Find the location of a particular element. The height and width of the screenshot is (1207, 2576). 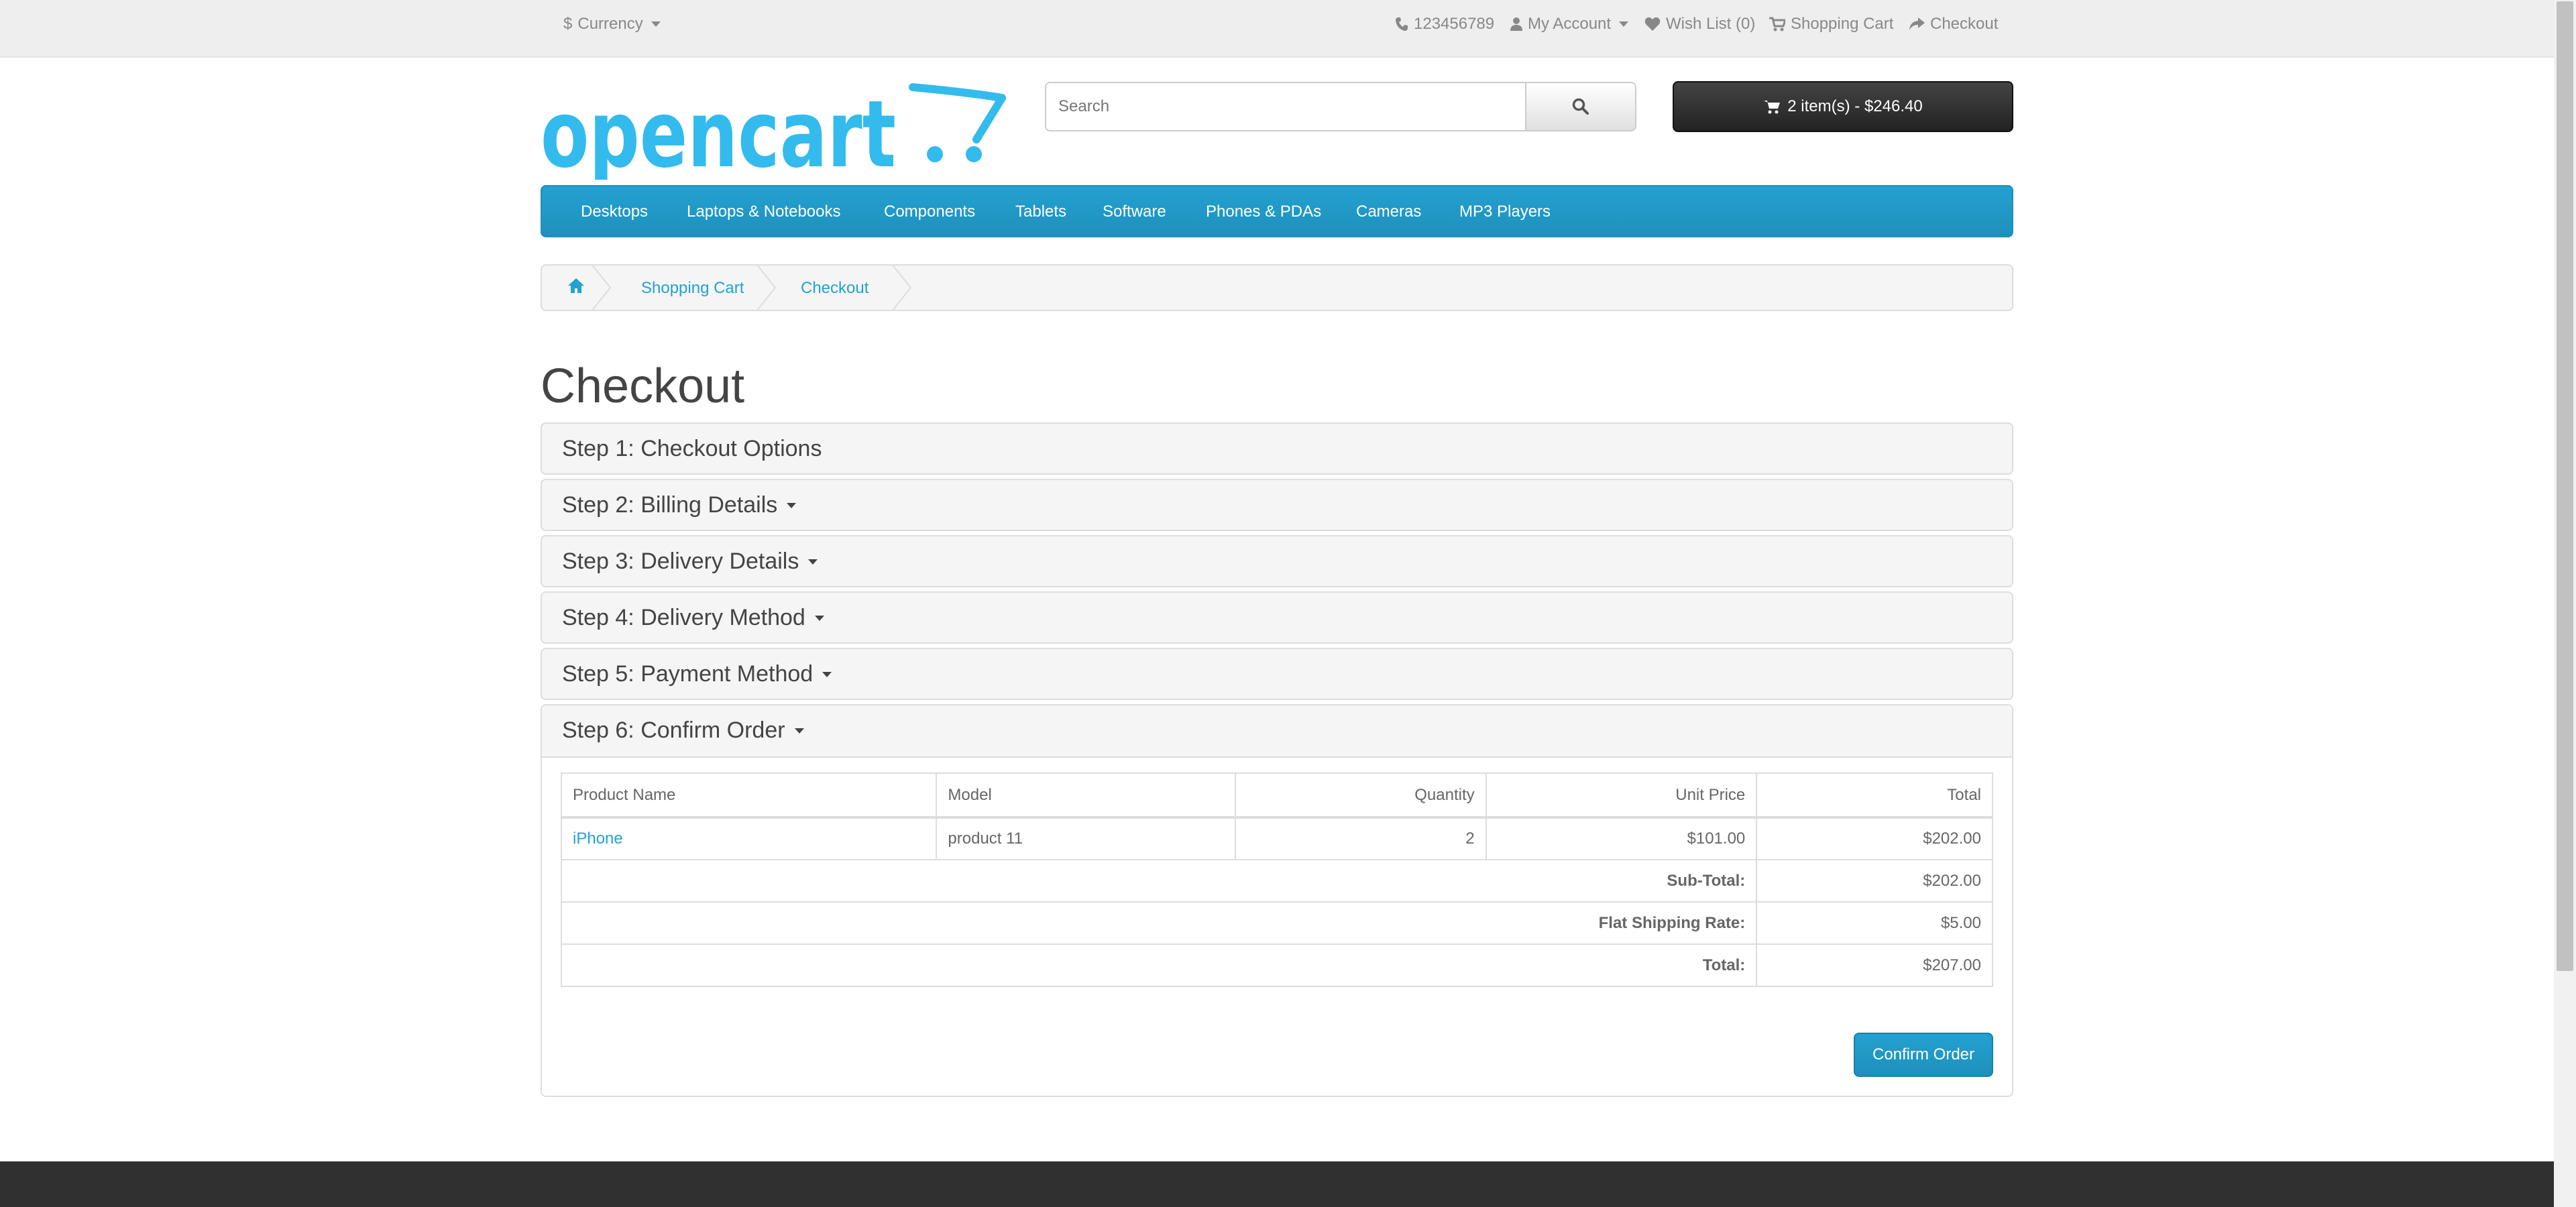

logo-text: opencart is located at coordinates (718, 130).